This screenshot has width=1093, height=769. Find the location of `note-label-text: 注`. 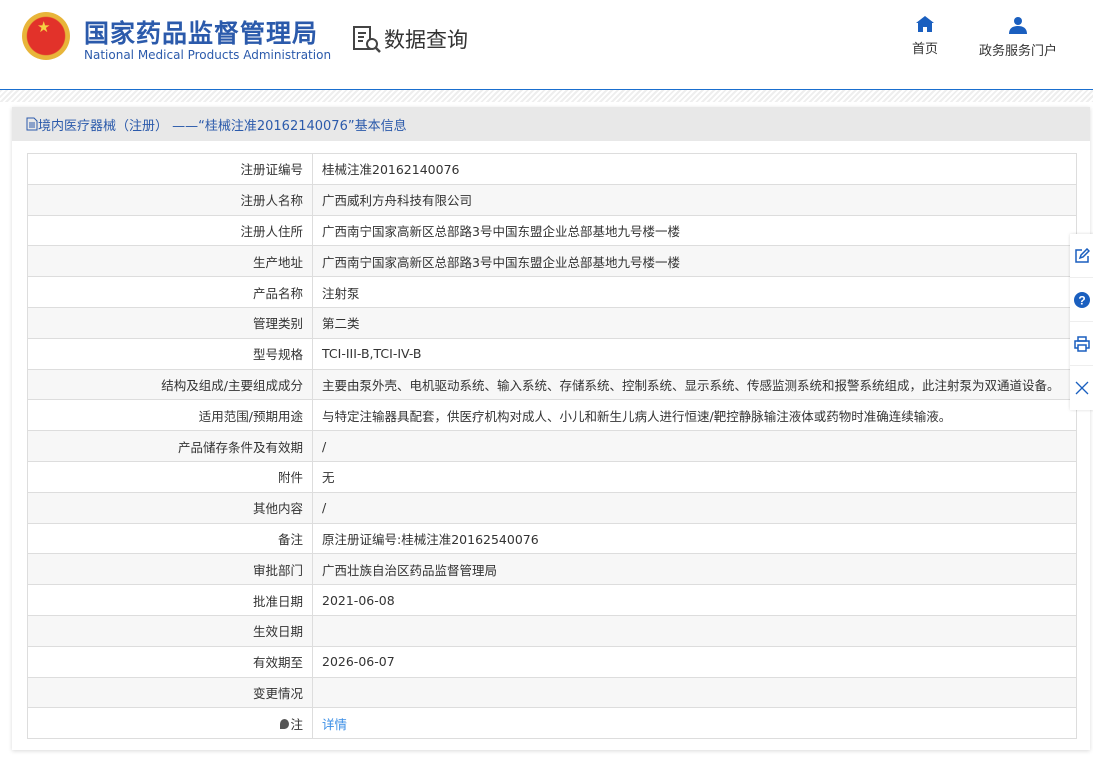

note-label-text: 注 is located at coordinates (296, 724).